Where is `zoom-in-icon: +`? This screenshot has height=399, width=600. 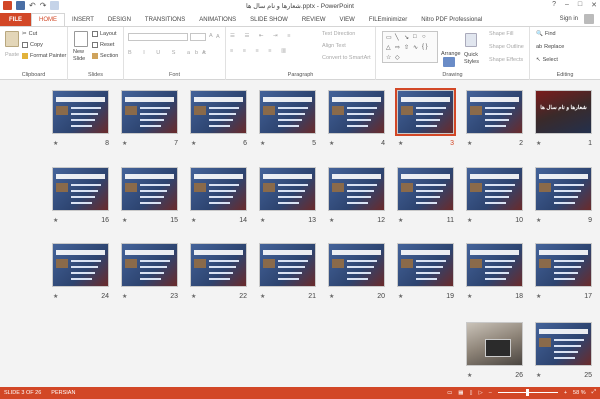
zoom-in-icon: + is located at coordinates (565, 393).